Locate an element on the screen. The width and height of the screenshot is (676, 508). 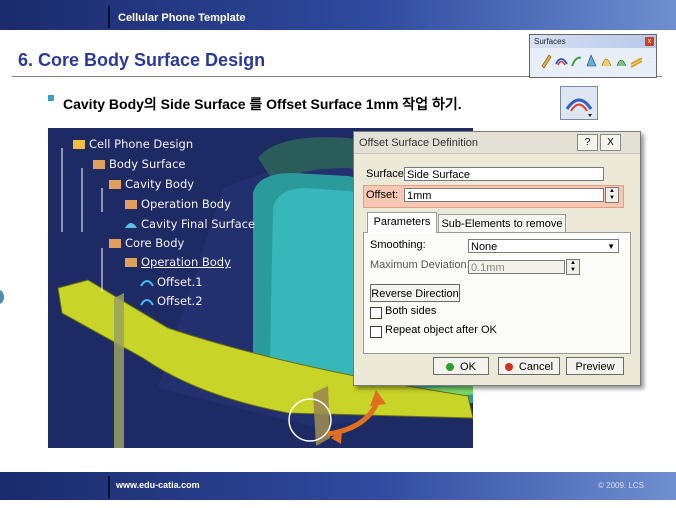
surfaces-toolbar: Surfaces x is located at coordinates (593, 56).